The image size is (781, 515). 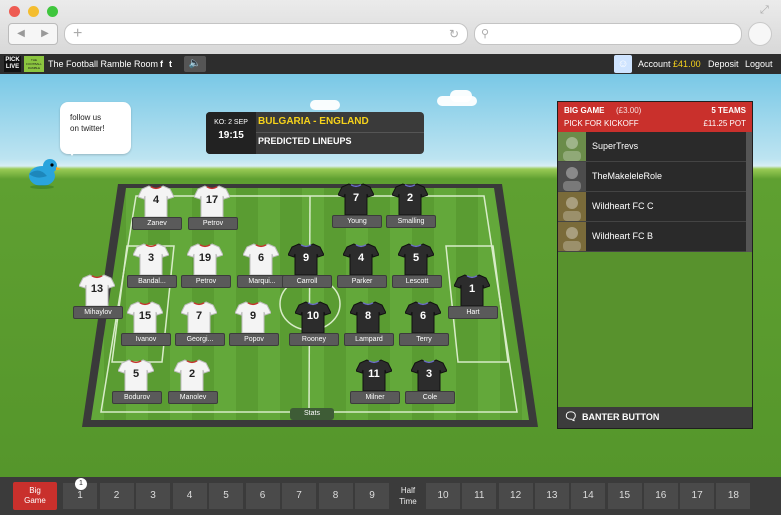 What do you see at coordinates (443, 496) in the screenshot?
I see `game-slot: 10` at bounding box center [443, 496].